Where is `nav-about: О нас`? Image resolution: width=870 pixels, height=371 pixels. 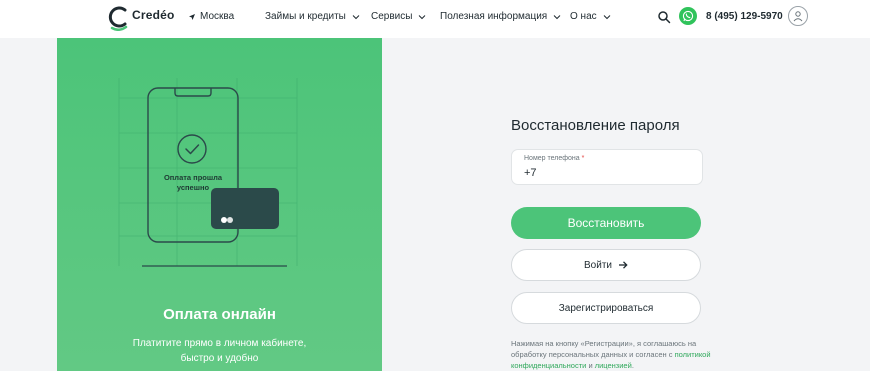
nav-about: О нас is located at coordinates (590, 16).